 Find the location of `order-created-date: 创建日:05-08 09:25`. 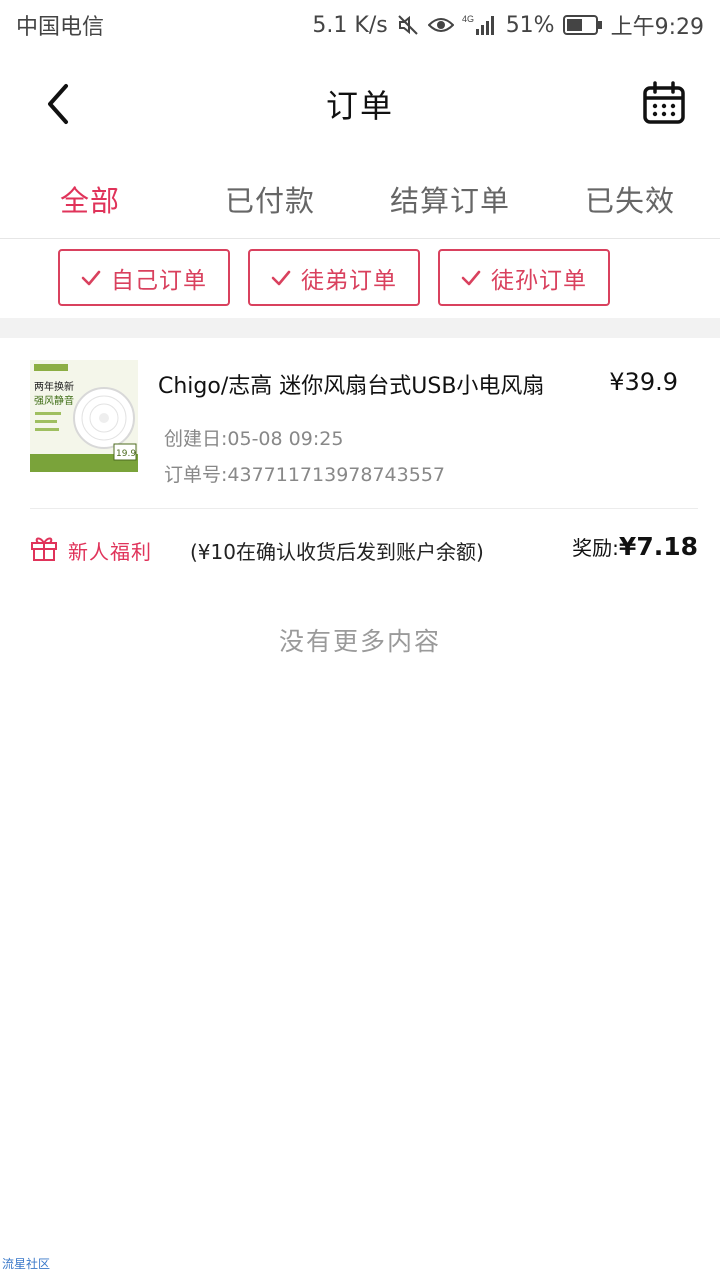

order-created-date: 创建日:05-08 09:25 is located at coordinates (254, 439).